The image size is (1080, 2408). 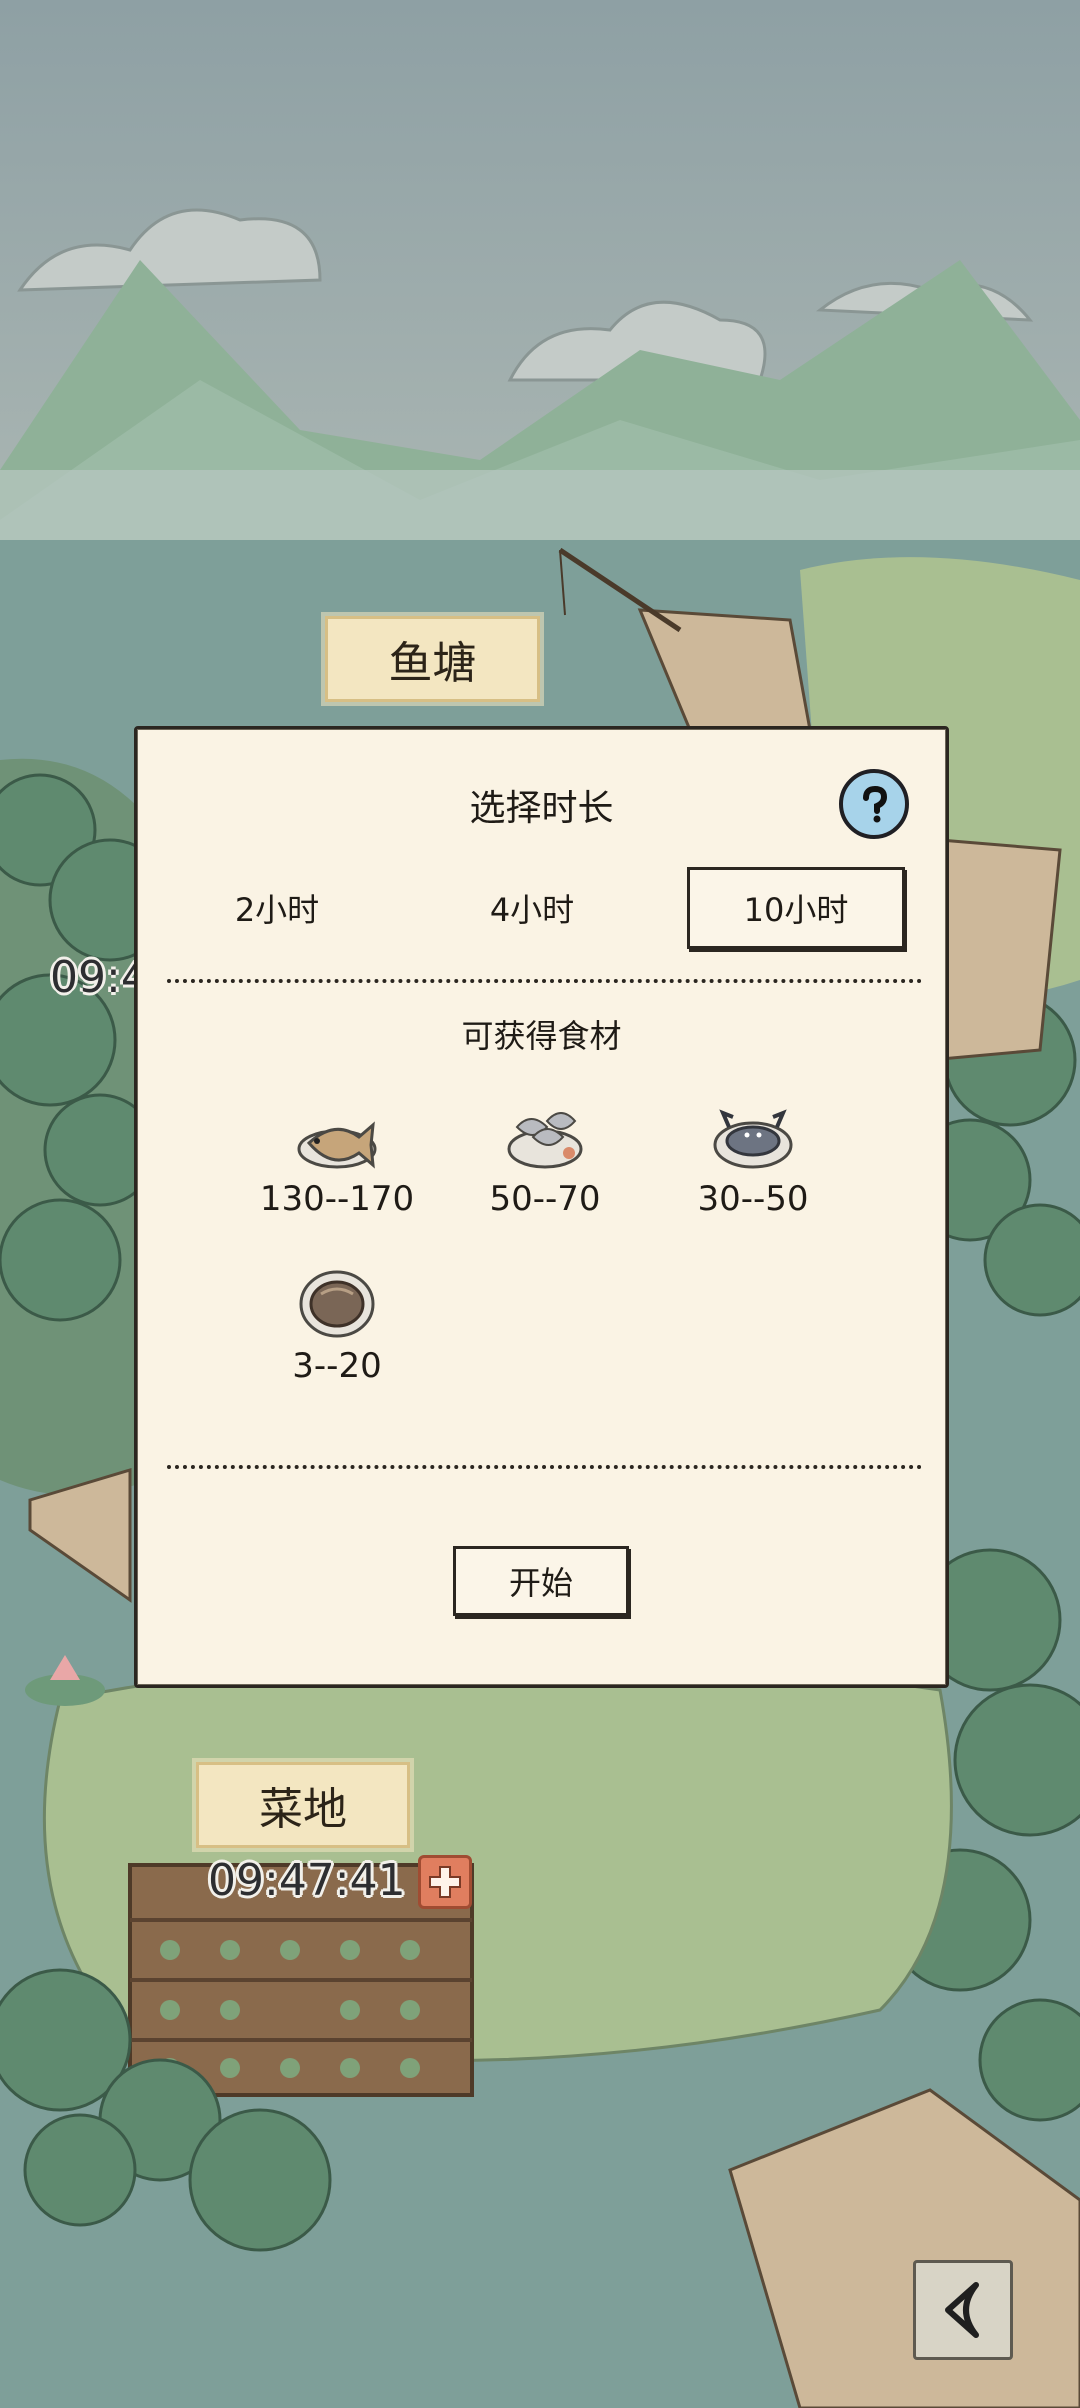 What do you see at coordinates (541, 1581) in the screenshot?
I see `start-button: 开始` at bounding box center [541, 1581].